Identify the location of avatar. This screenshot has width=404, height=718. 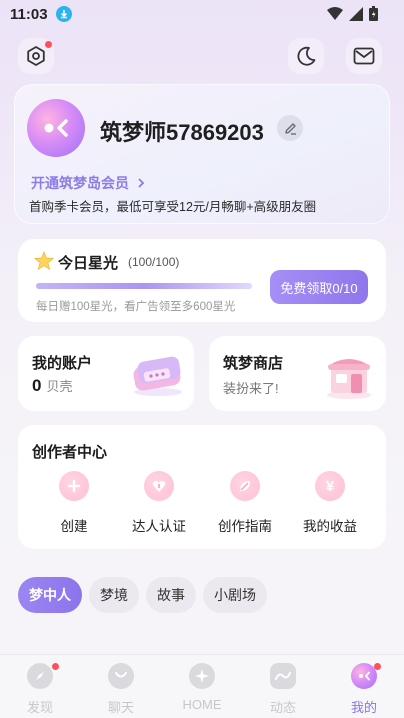
(56, 128).